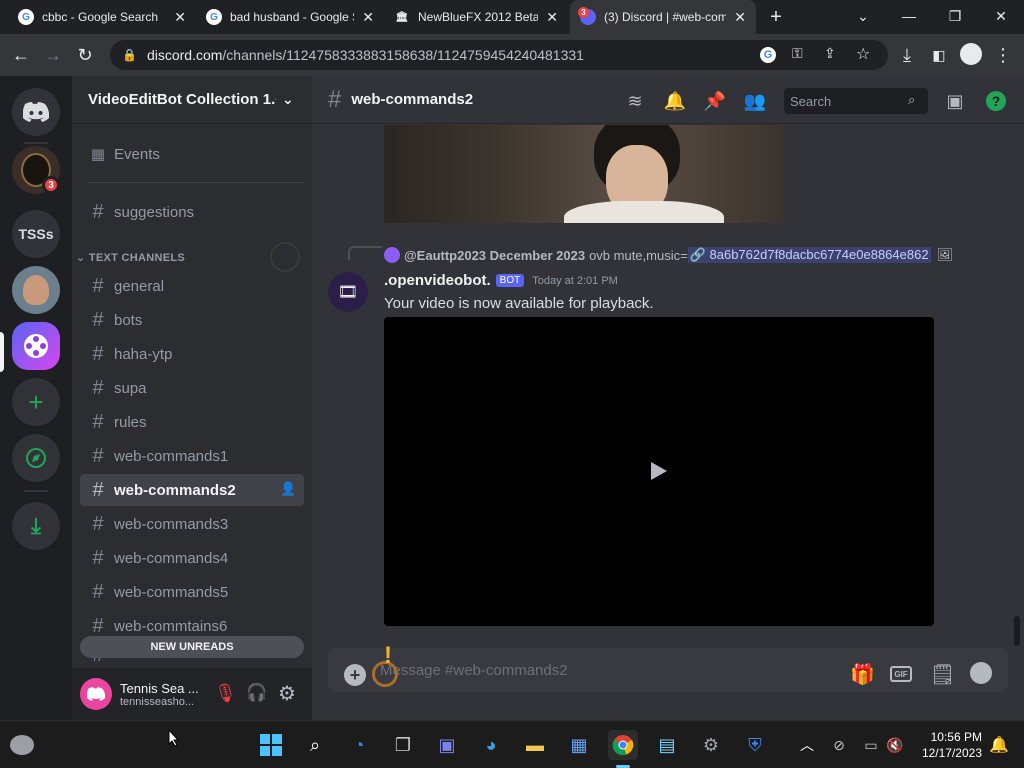 This screenshot has width=1024, height=768. Describe the element at coordinates (584, 174) in the screenshot. I see `video-thumbnail-previous` at that location.